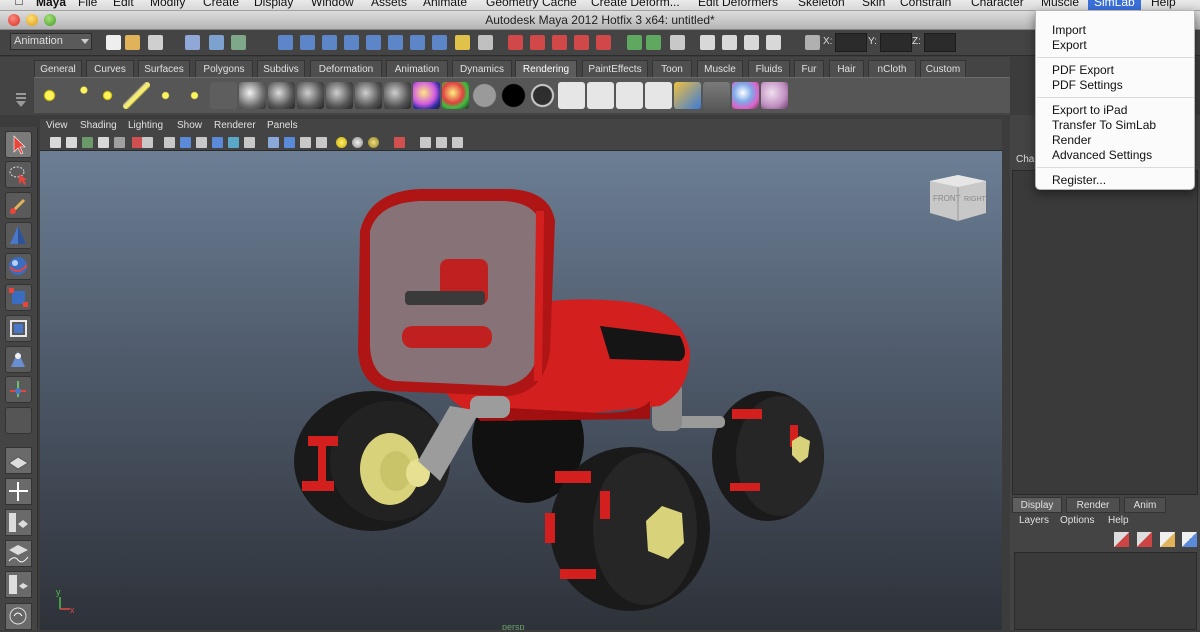 Image resolution: width=1200 pixels, height=632 pixels. Describe the element at coordinates (329, 42) in the screenshot. I see `snap-point-icon` at that location.